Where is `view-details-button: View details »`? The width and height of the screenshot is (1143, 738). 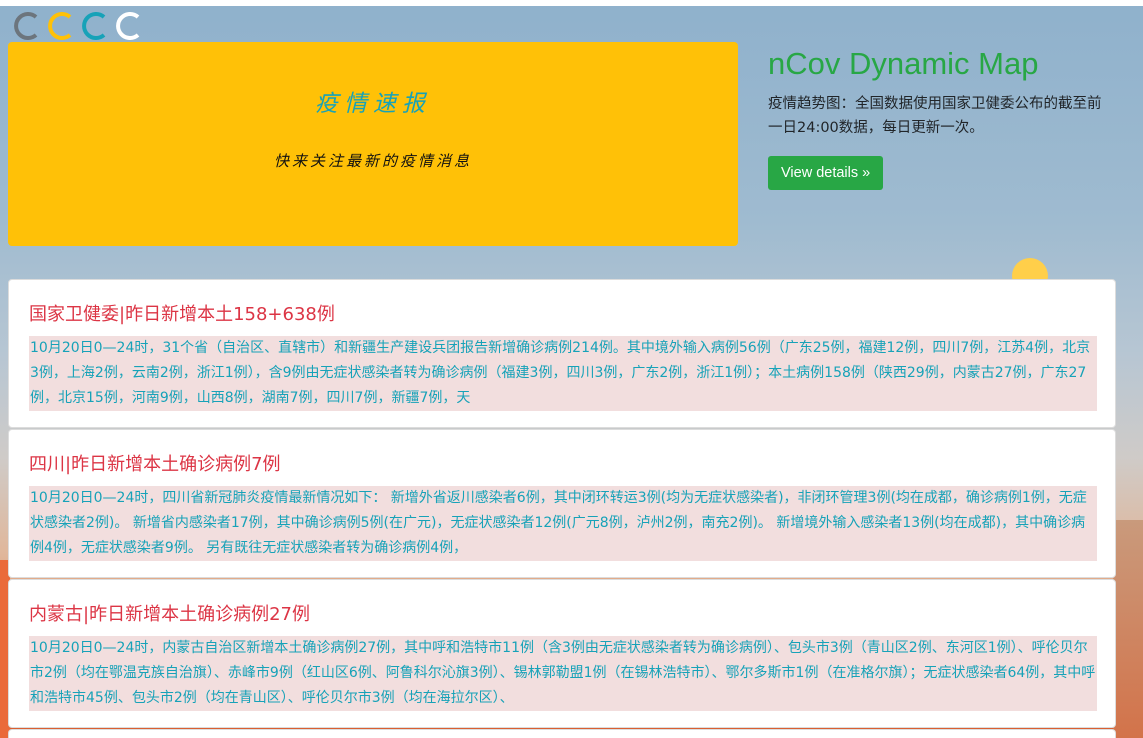
view-details-button: View details » is located at coordinates (826, 173).